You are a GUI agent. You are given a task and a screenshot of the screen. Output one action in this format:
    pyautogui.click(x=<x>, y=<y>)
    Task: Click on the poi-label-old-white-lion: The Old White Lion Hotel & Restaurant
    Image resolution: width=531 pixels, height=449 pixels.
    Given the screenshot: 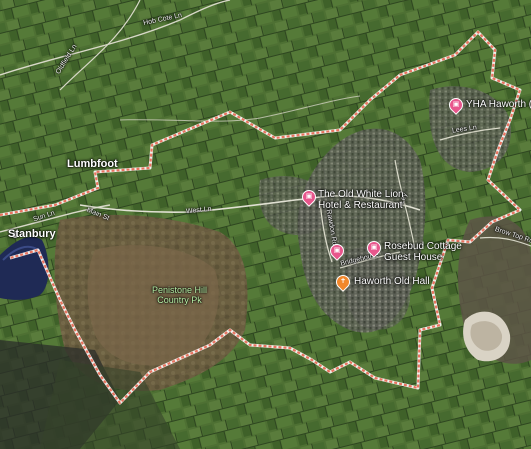 What is the action you would take?
    pyautogui.click(x=361, y=200)
    